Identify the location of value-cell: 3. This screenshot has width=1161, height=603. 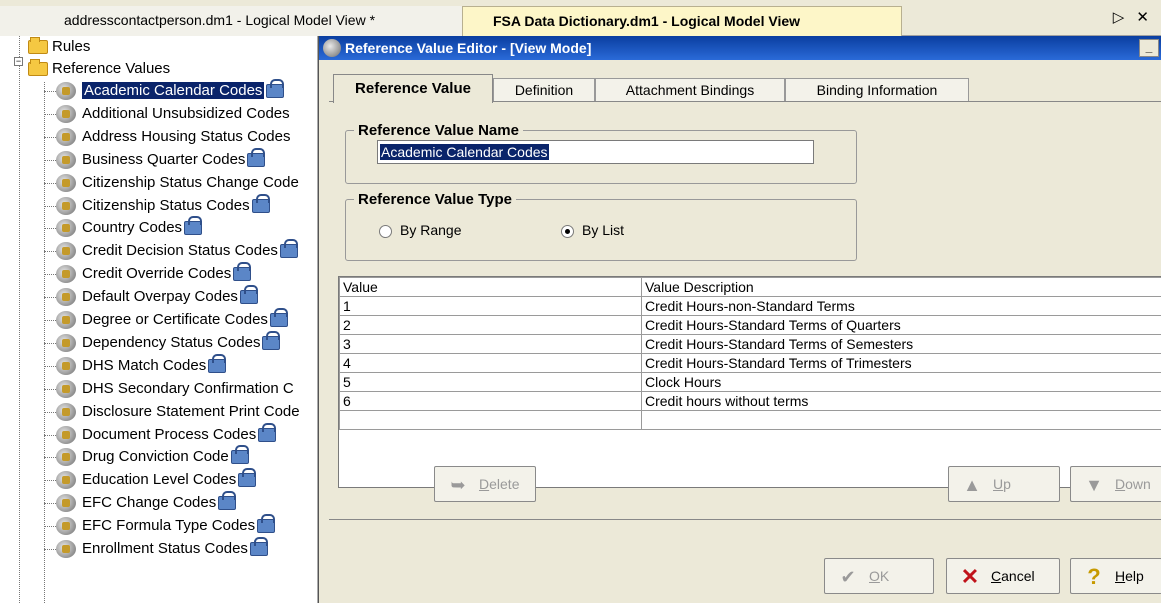
(490, 344).